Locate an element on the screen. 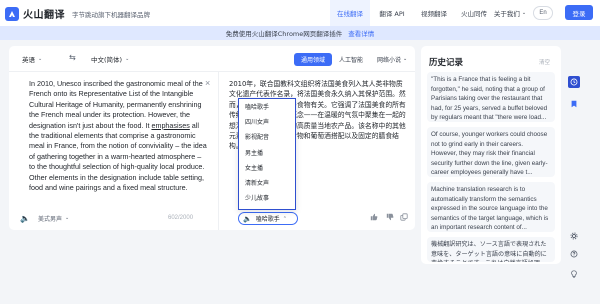 Image resolution: width=600 pixels, height=304 pixels. clear-text-icon: × is located at coordinates (207, 83).